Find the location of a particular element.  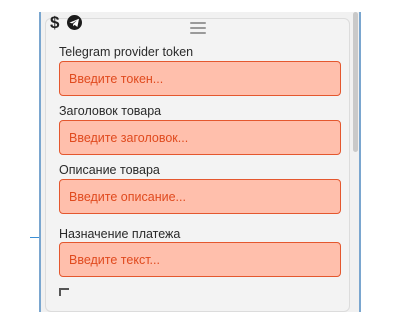

product-title-label: Заголовок товара is located at coordinates (110, 111).